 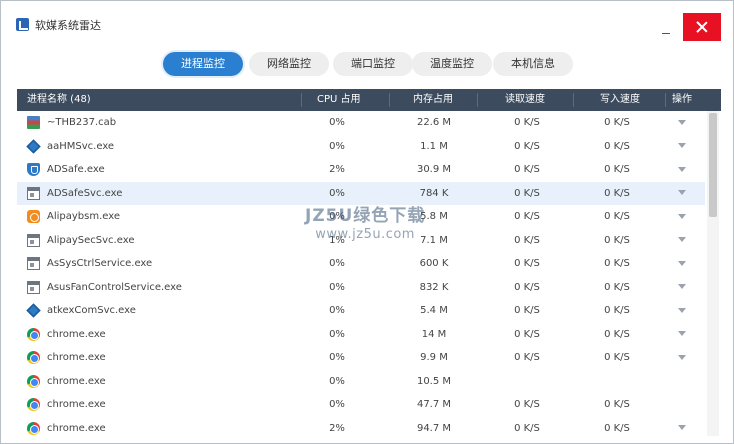 What do you see at coordinates (361, 241) in the screenshot?
I see `table-row: AlipaySecSvc.exe 1% 7.1 M 0 K/S 0 K/S` at bounding box center [361, 241].